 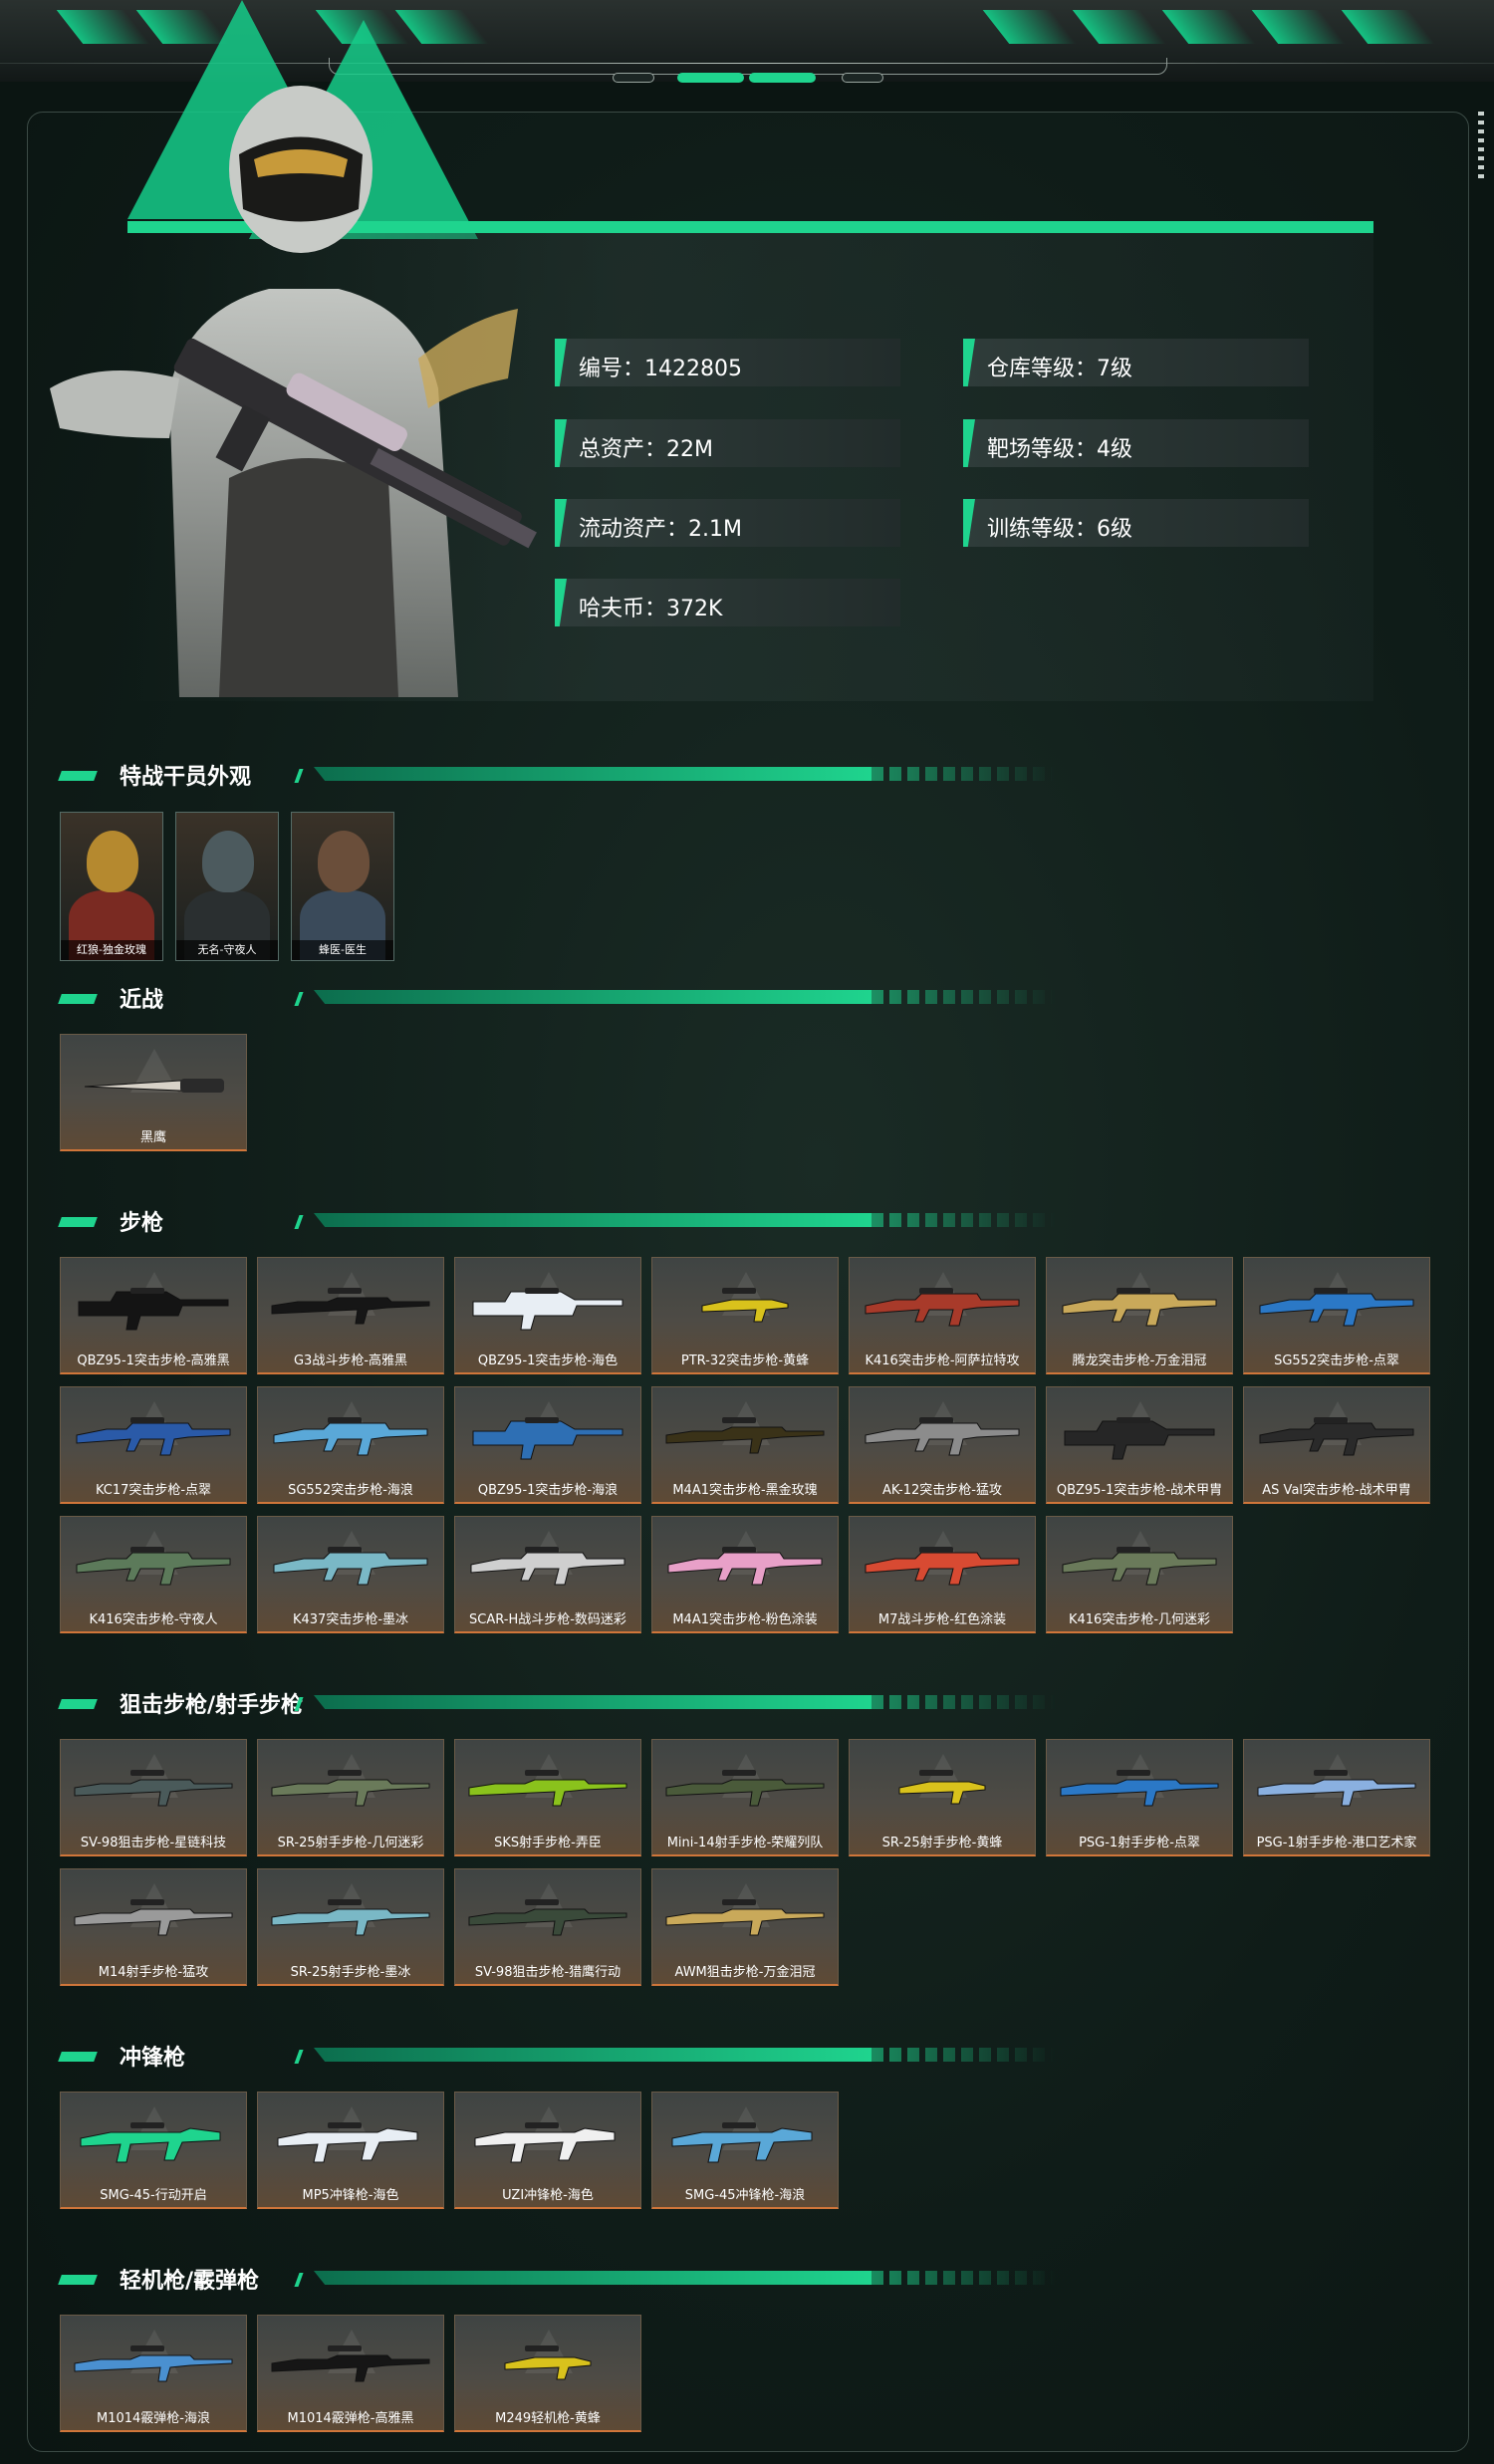 What do you see at coordinates (1136, 443) in the screenshot?
I see `stat-range-level: 靶场等级：4级` at bounding box center [1136, 443].